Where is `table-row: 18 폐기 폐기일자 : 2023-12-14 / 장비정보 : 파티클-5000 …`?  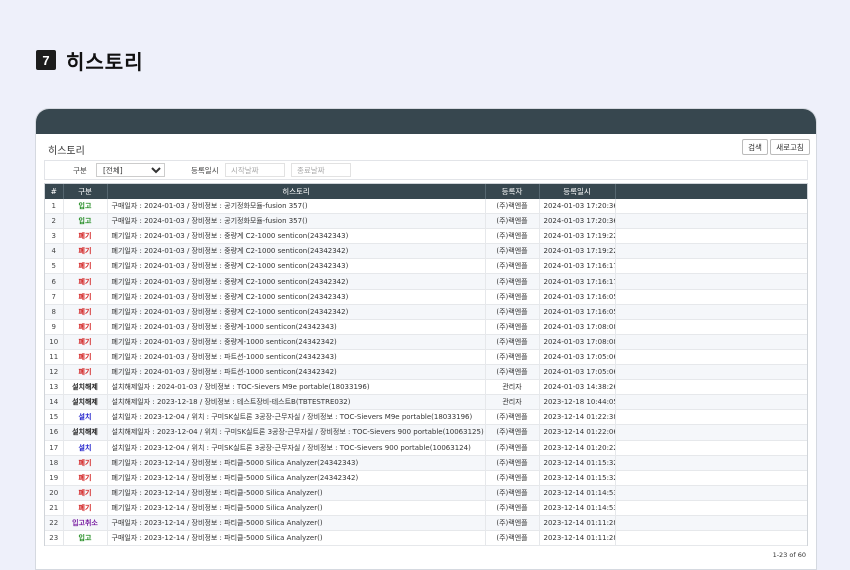 table-row: 18 폐기 폐기일자 : 2023-12-14 / 장비정보 : 파티클-5000 … is located at coordinates (426, 463).